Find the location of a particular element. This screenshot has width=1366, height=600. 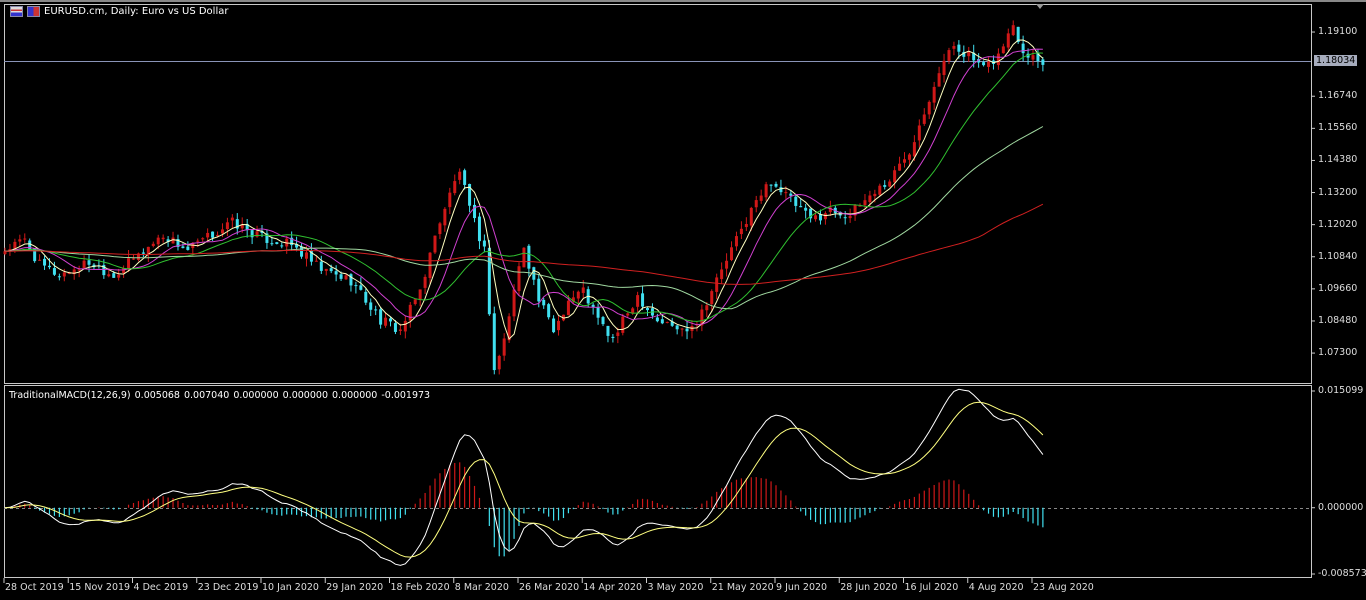

time-tick-label: 29 Jan 2020 is located at coordinates (355, 587).